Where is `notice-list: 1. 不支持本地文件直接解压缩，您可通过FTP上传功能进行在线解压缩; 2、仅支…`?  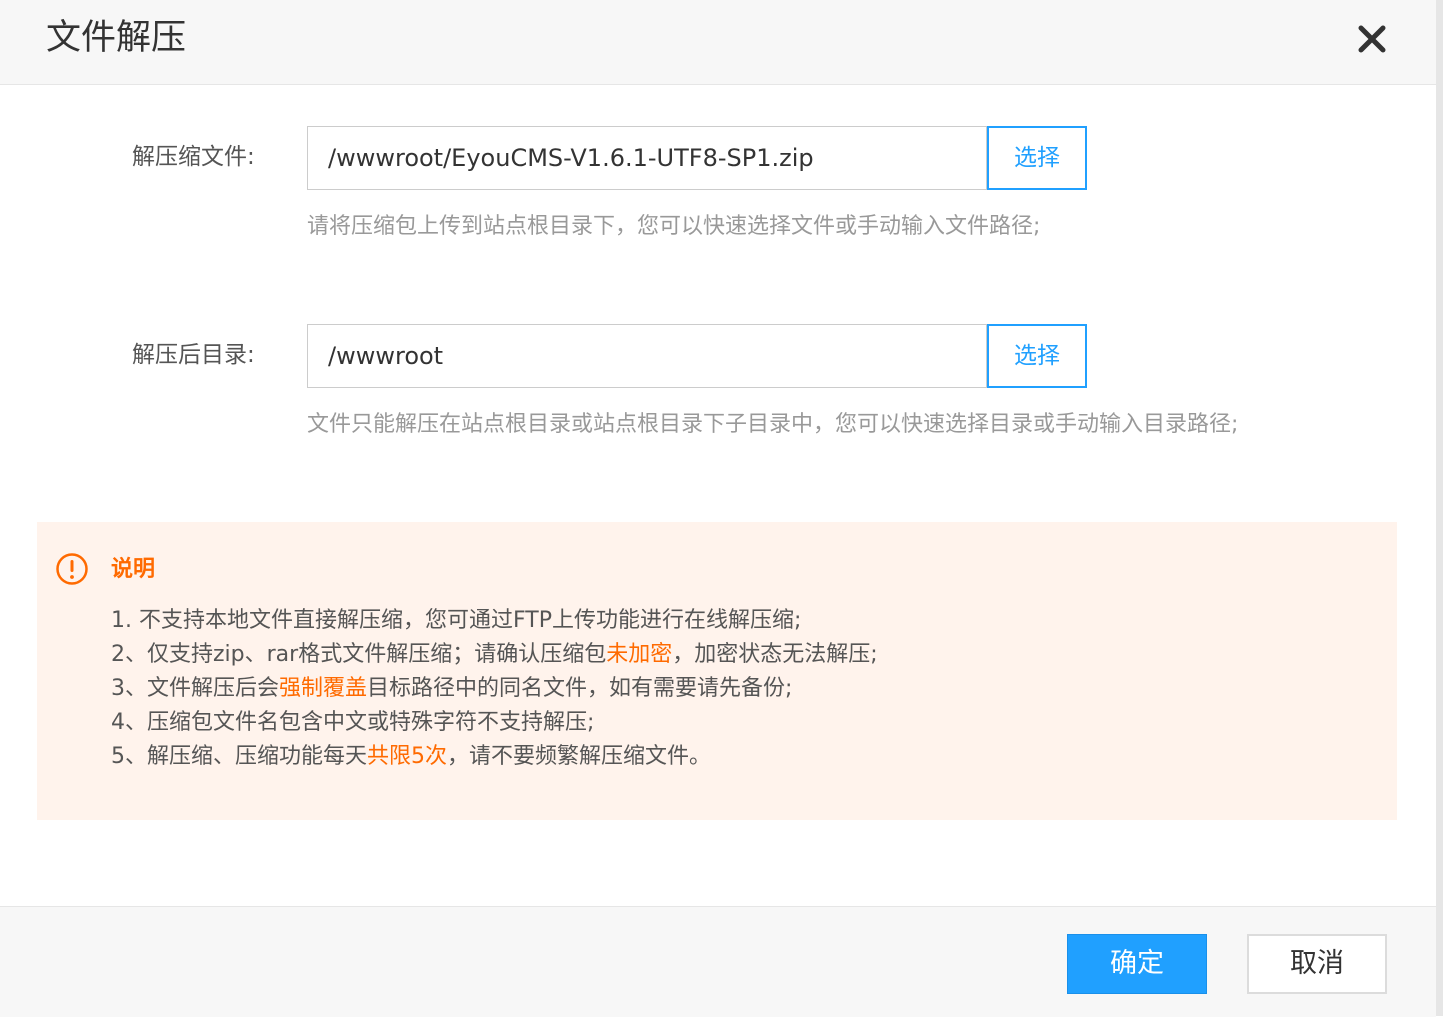 notice-list: 1. 不支持本地文件直接解压缩，您可通过FTP上传功能进行在线解压缩; 2、仅支… is located at coordinates (494, 689).